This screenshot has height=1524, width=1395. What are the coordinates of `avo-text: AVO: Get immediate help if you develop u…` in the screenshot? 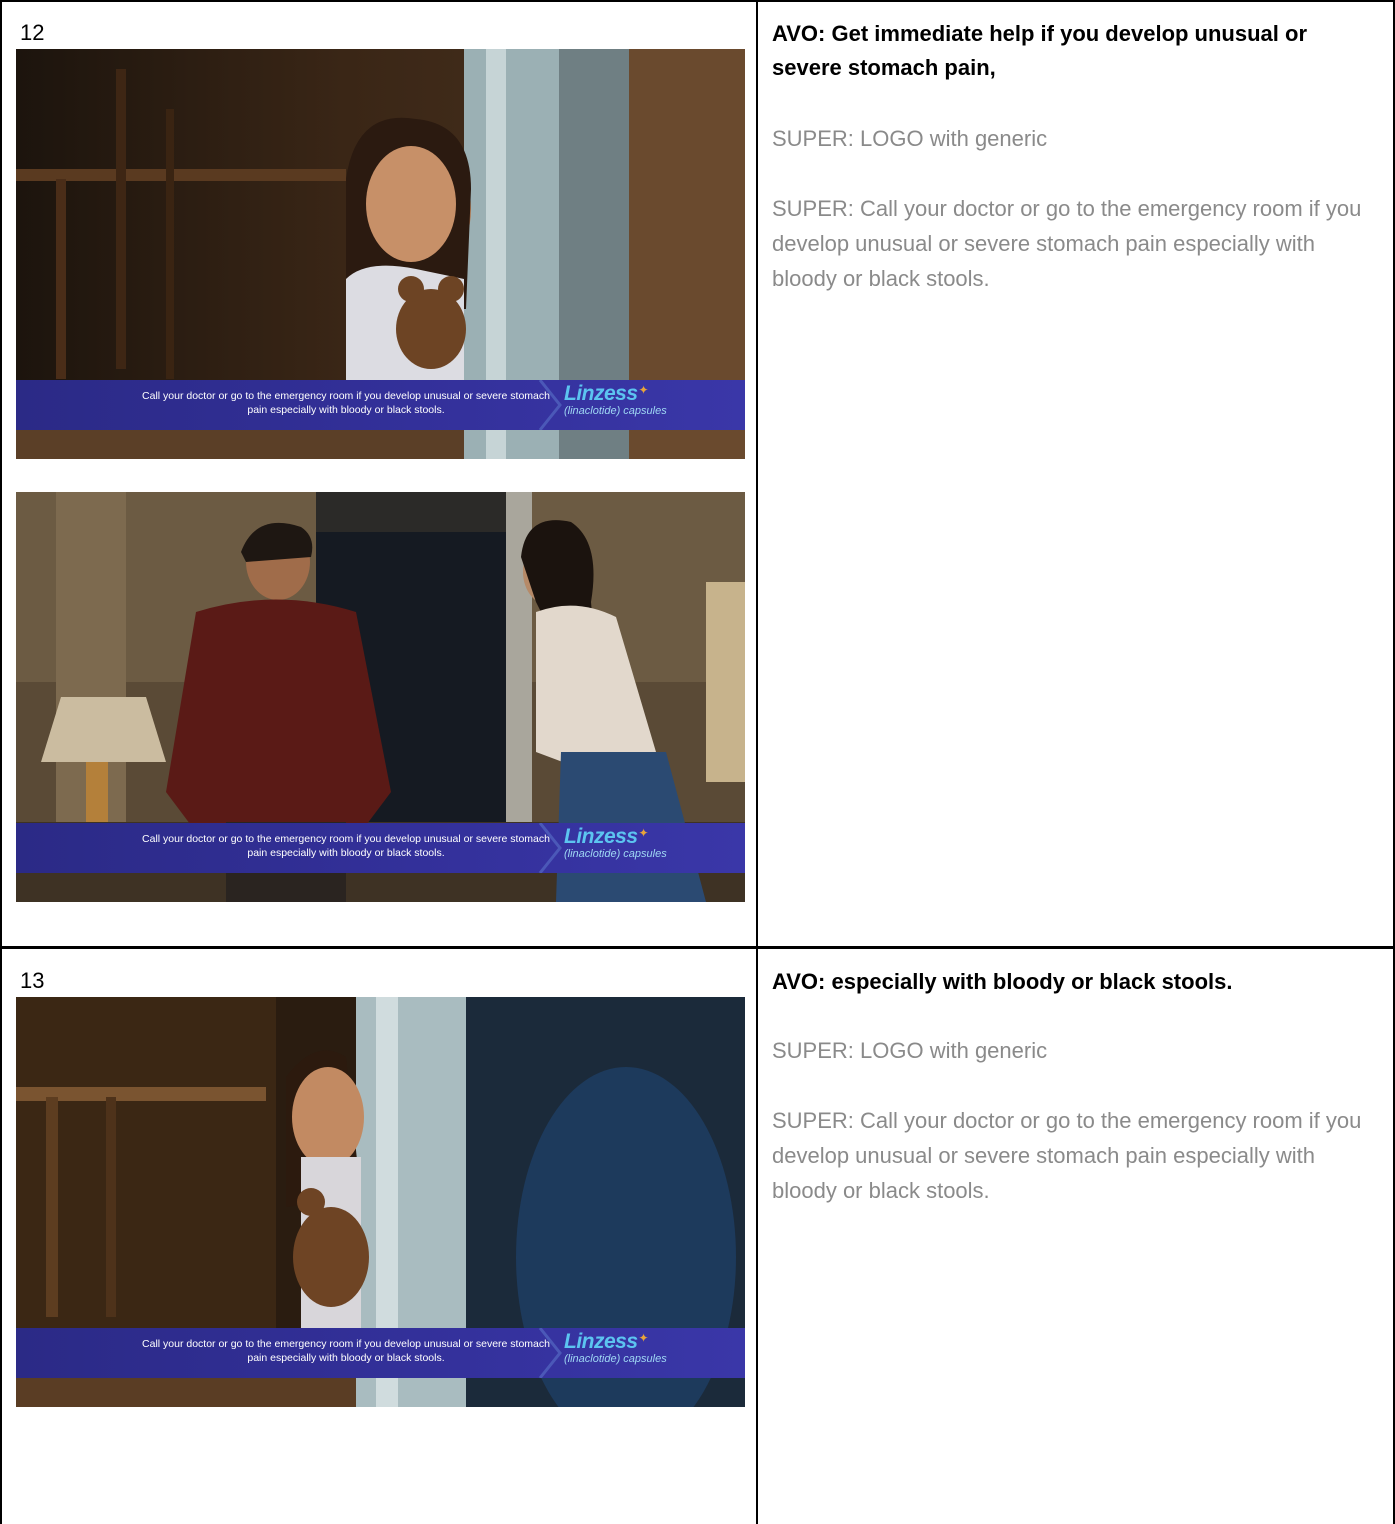 It's located at (1040, 50).